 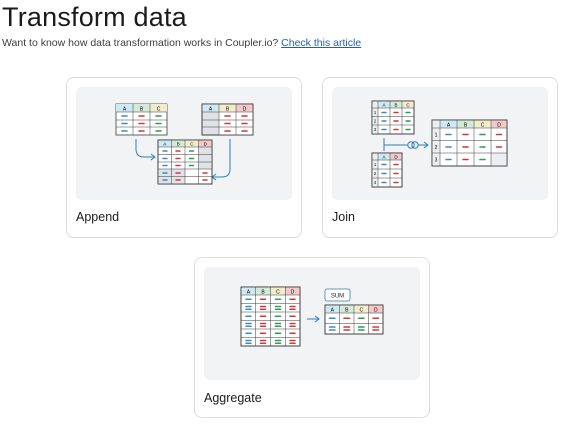 What do you see at coordinates (393, 117) in the screenshot?
I see `join-source-table-1: A B C 1 2 3` at bounding box center [393, 117].